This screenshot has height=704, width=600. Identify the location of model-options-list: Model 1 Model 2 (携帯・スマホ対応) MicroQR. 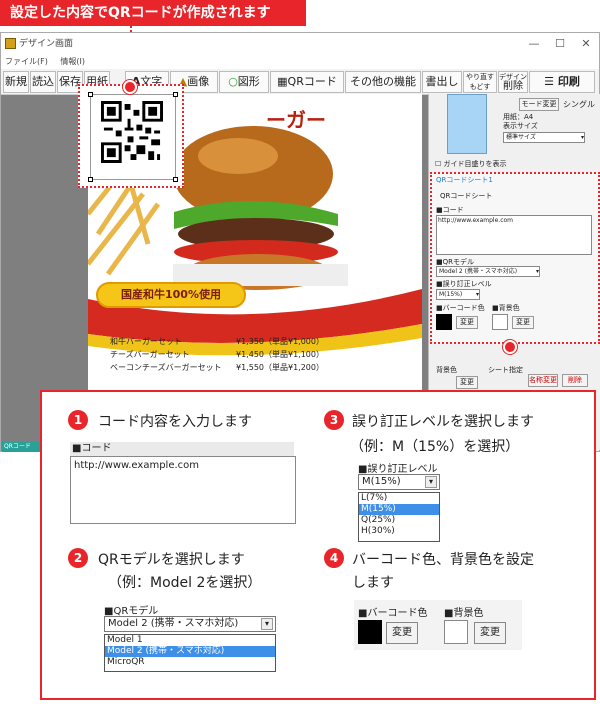
(190, 653).